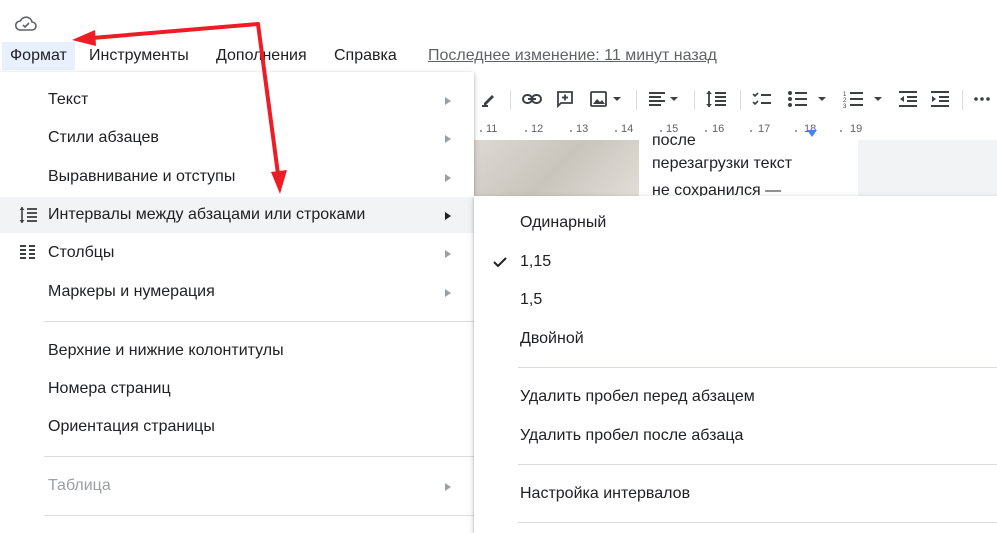 The height and width of the screenshot is (533, 997). Describe the element at coordinates (237, 292) in the screenshot. I see `menu-item-bullets-numbering: Маркеры и нумерация` at that location.